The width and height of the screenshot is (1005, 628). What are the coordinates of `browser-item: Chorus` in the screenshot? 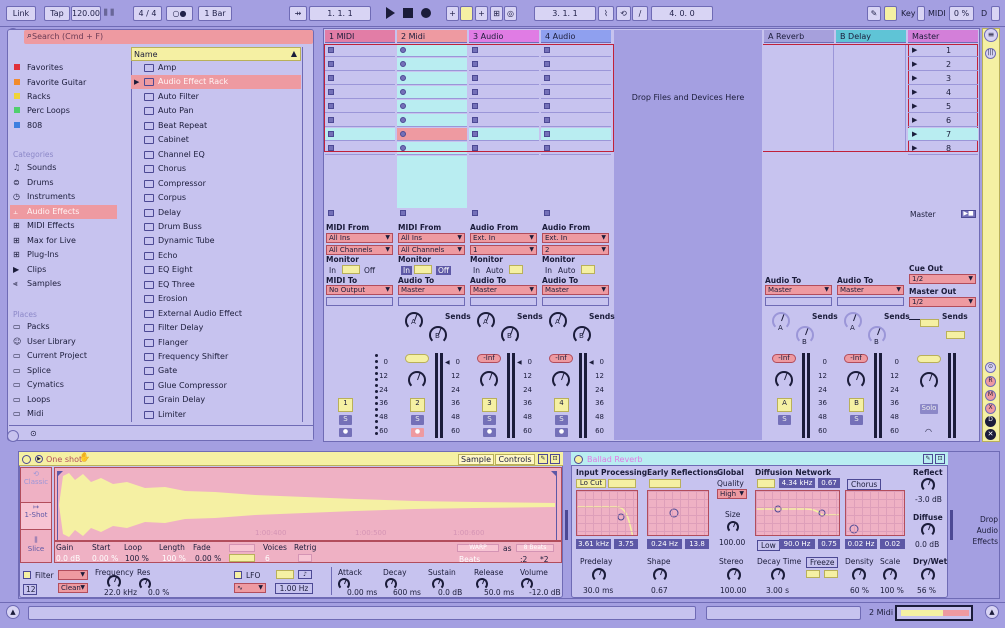 It's located at (222, 169).